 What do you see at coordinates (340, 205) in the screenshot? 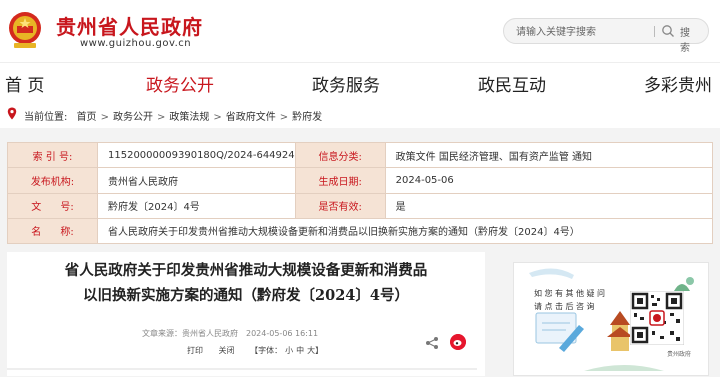
I see `valid-label: 是否有效:` at bounding box center [340, 205].